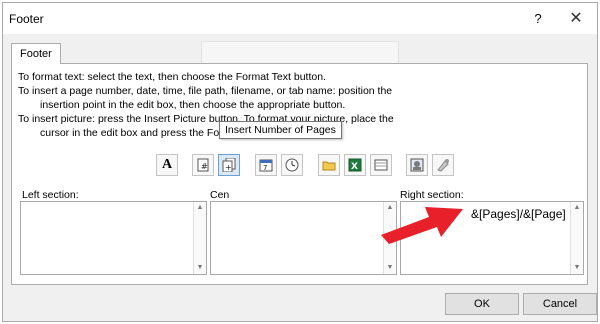 The width and height of the screenshot is (600, 324). Describe the element at coordinates (26, 19) in the screenshot. I see `window-title: Footer` at that location.